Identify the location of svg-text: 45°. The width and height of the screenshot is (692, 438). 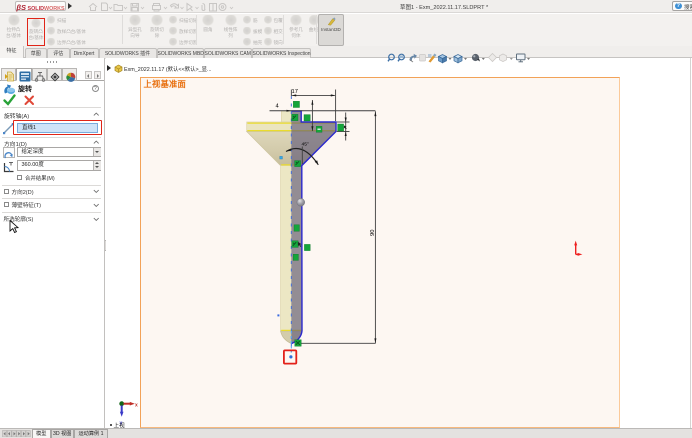
(305, 145).